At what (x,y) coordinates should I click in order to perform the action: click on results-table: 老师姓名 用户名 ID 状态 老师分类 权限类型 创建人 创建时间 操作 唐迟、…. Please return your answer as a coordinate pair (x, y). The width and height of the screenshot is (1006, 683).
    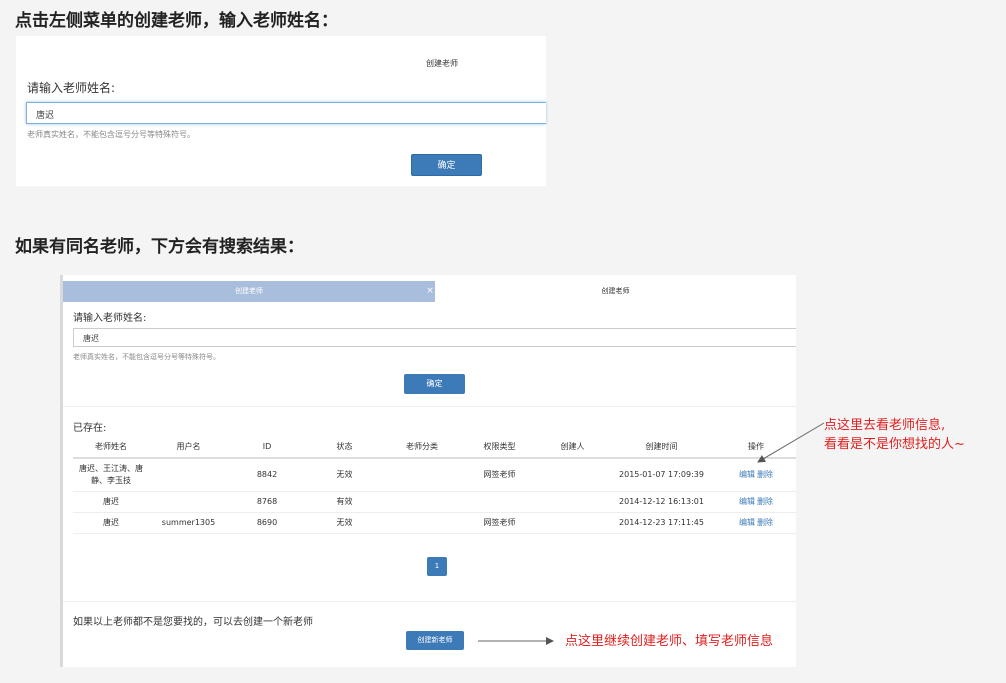
    Looking at the image, I should click on (434, 485).